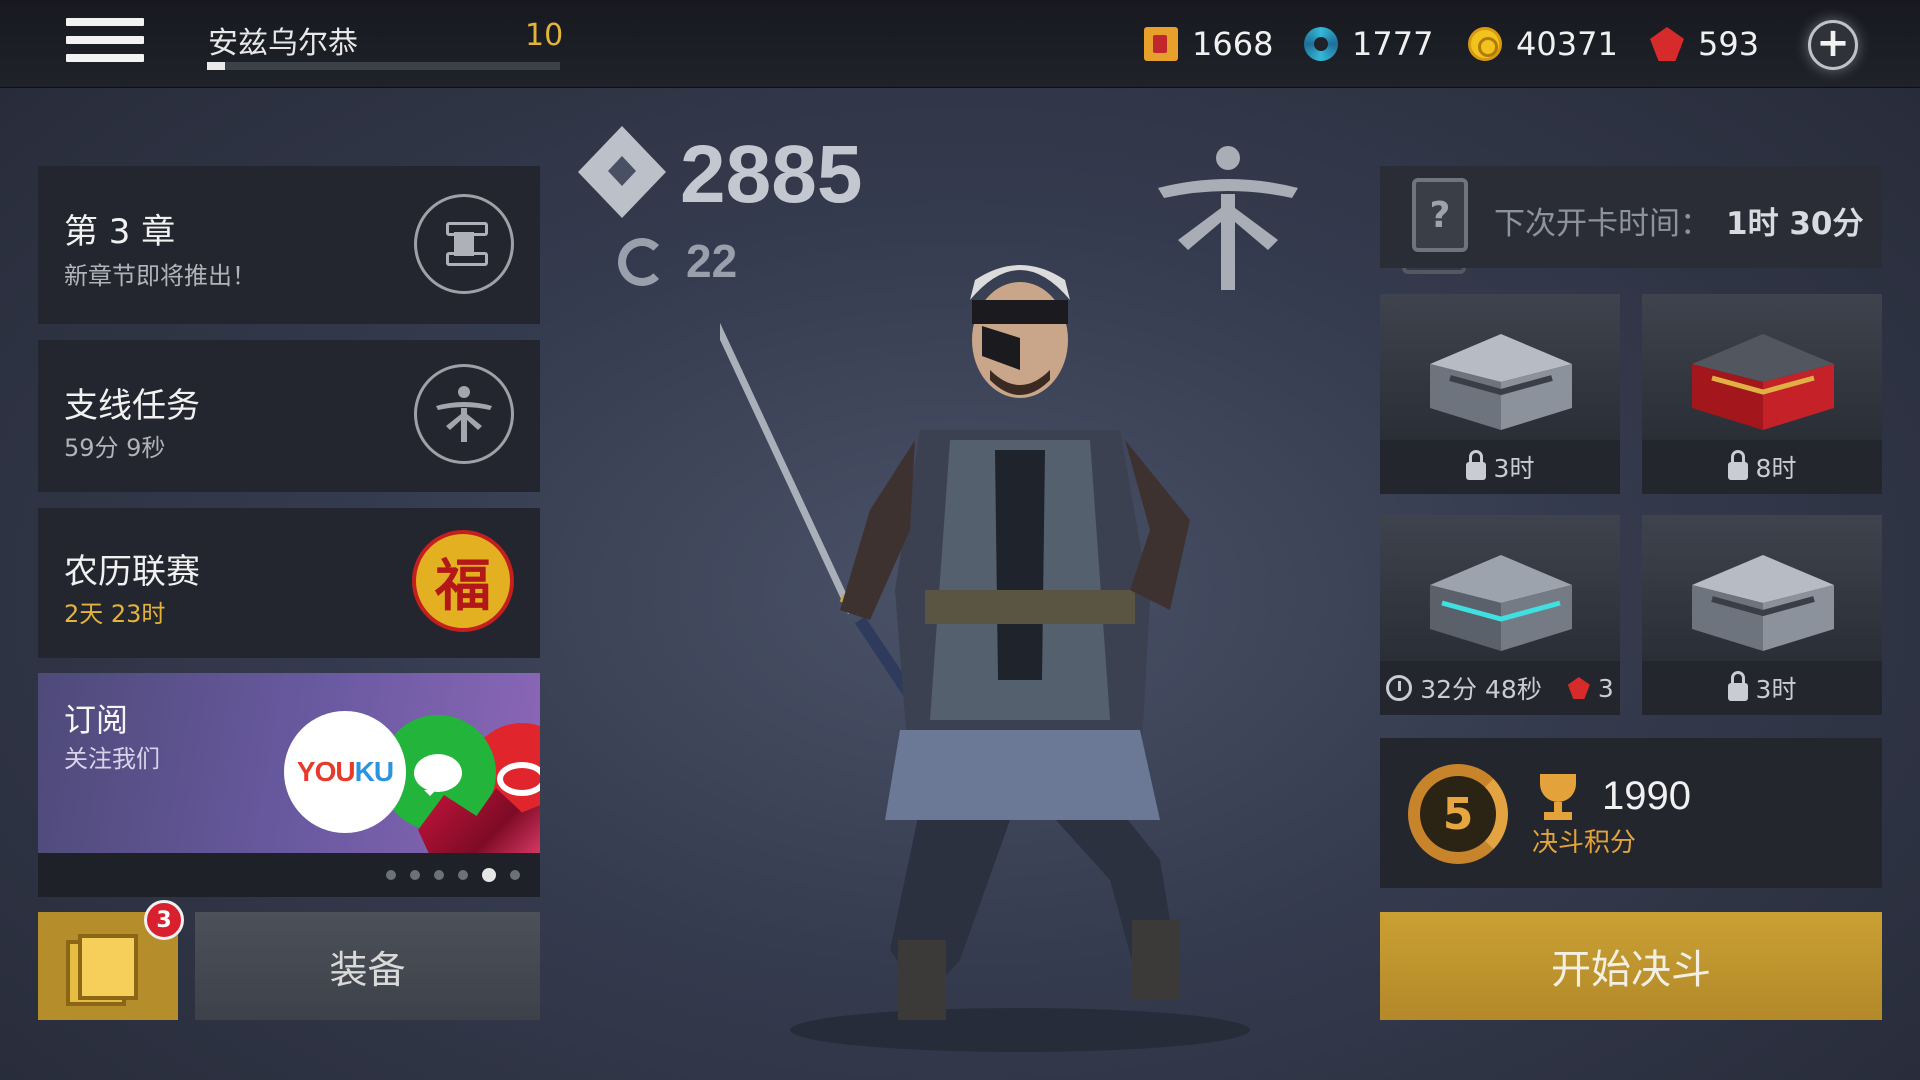 The width and height of the screenshot is (1920, 1080). I want to click on side-quest-title: 支线任务, so click(132, 406).